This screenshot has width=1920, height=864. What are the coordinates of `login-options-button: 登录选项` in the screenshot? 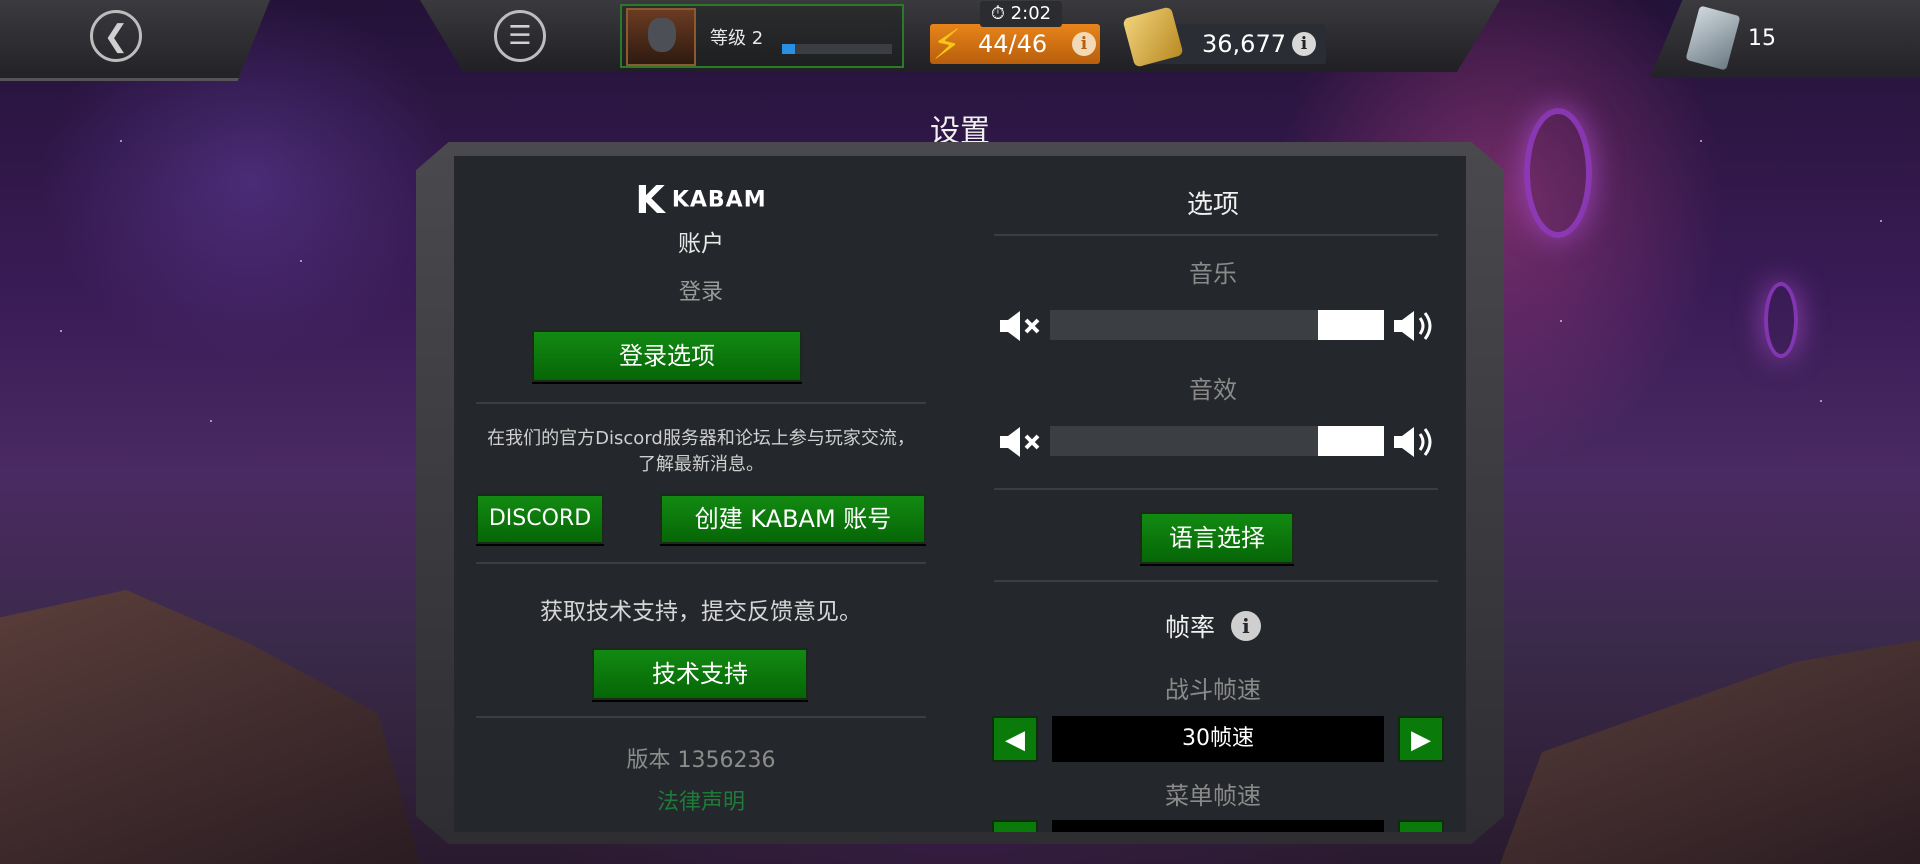 It's located at (667, 356).